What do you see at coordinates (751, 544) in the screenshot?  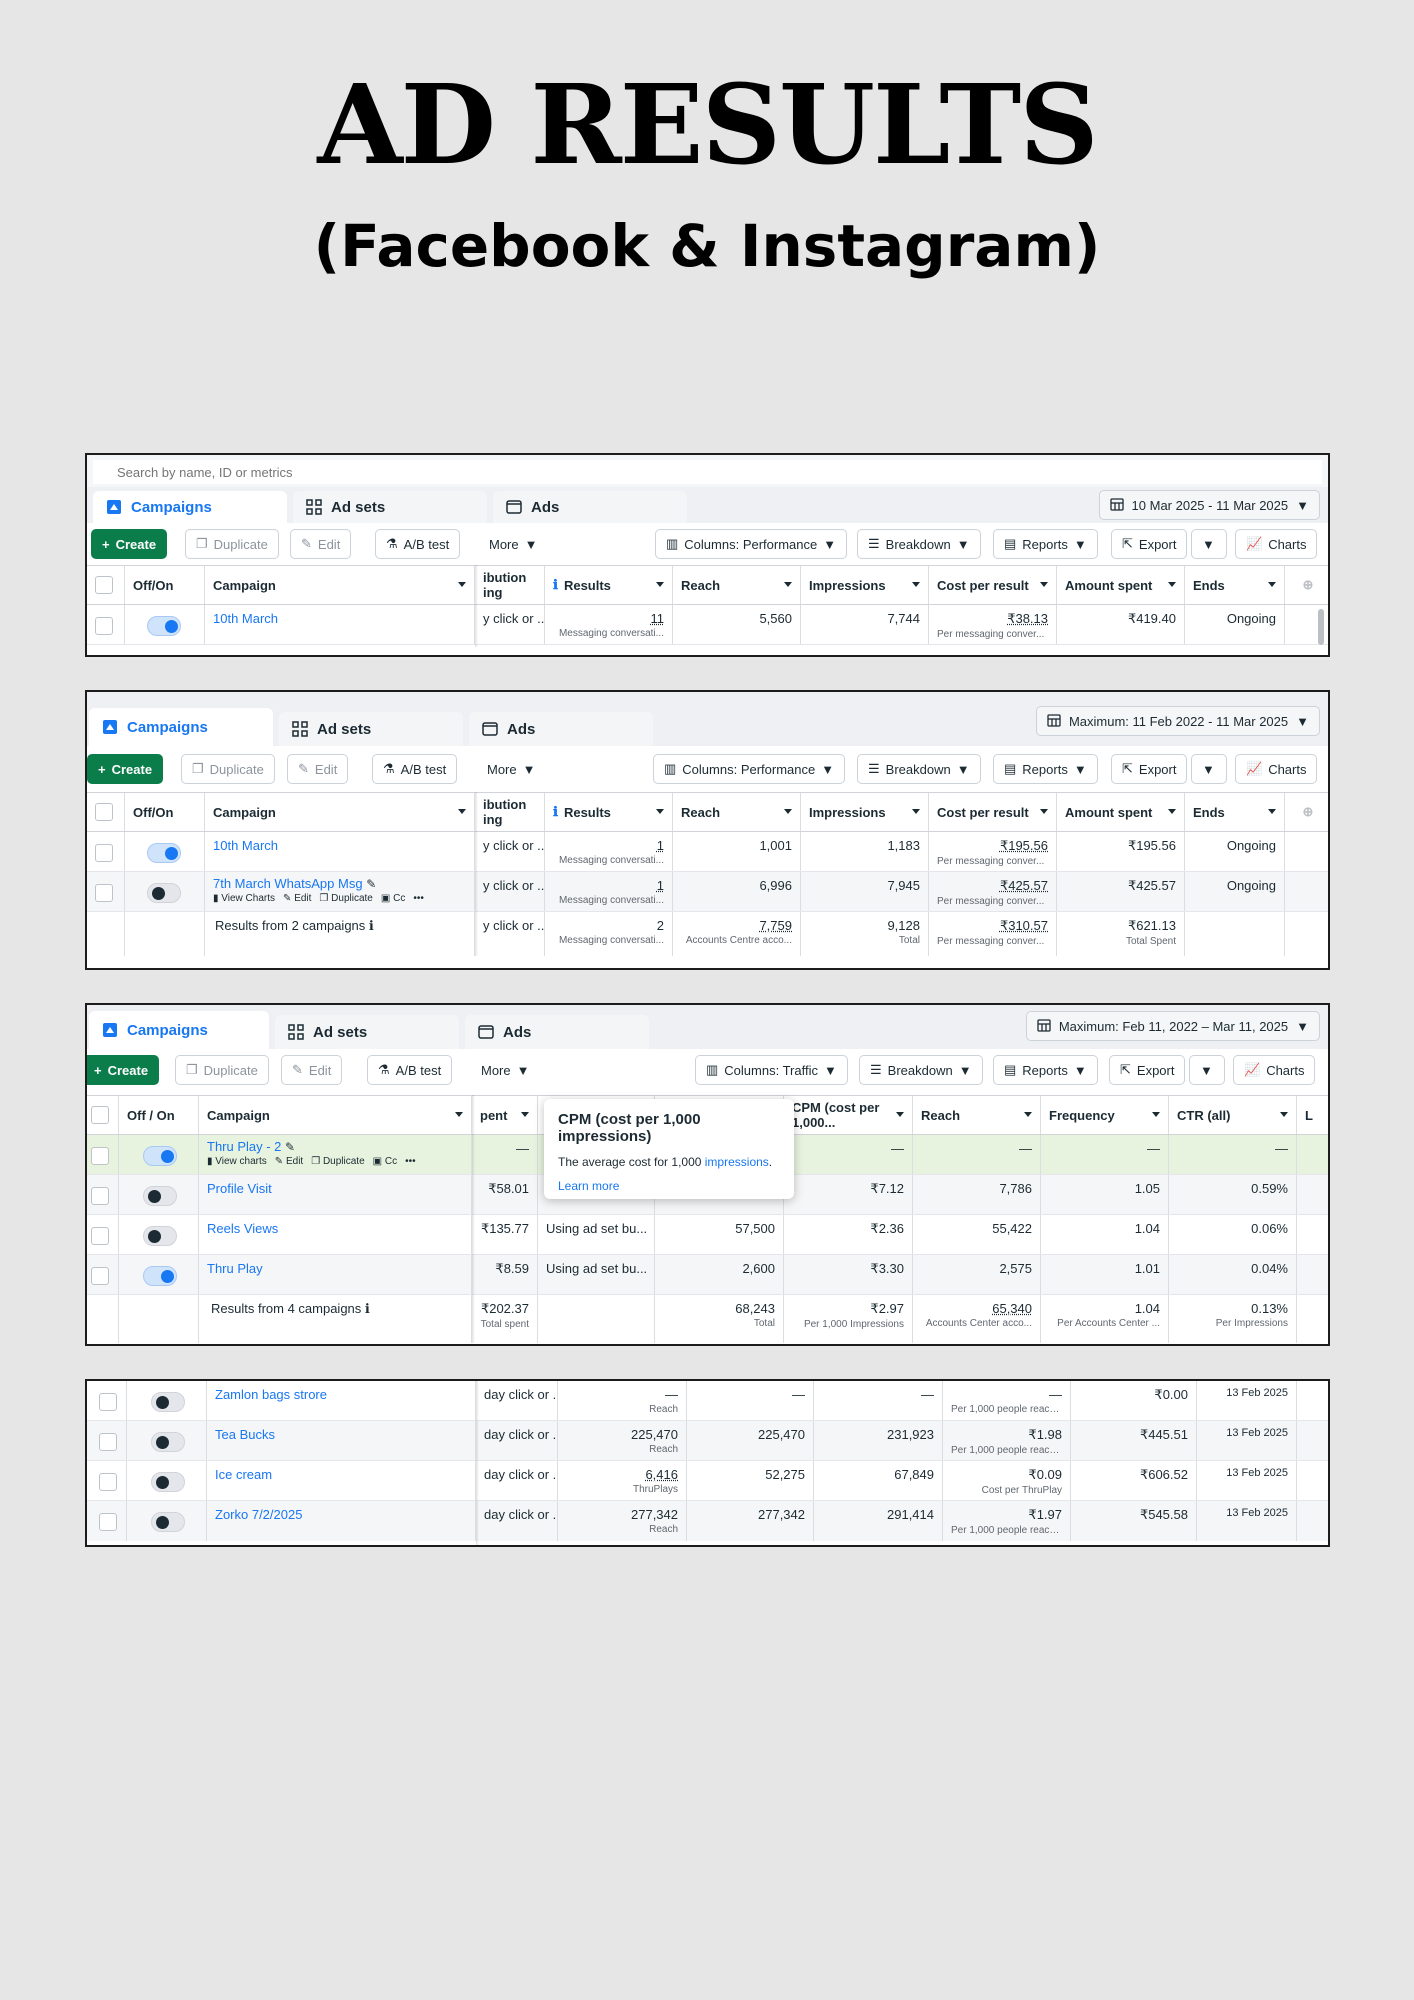 I see `columns-button: ▥ Columns: Performance ▼` at bounding box center [751, 544].